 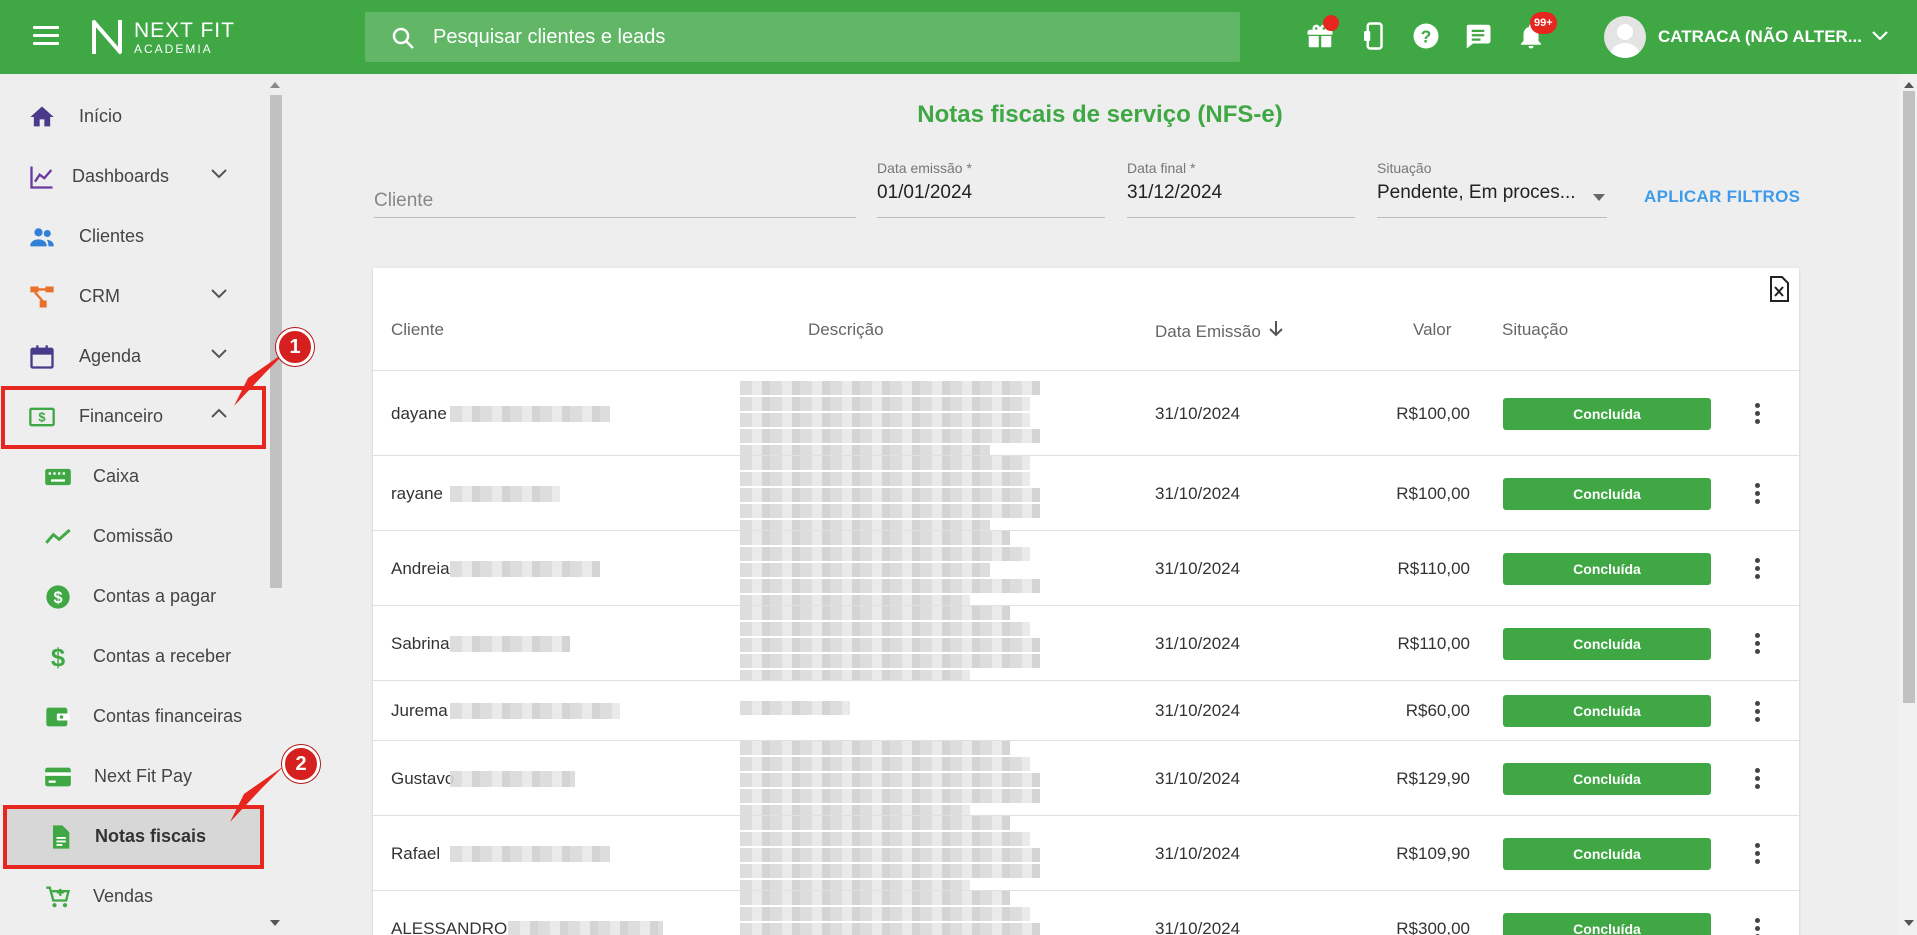 I want to click on sidebar-item-contas-a-receber: $ Contas a receber, so click(x=131, y=656).